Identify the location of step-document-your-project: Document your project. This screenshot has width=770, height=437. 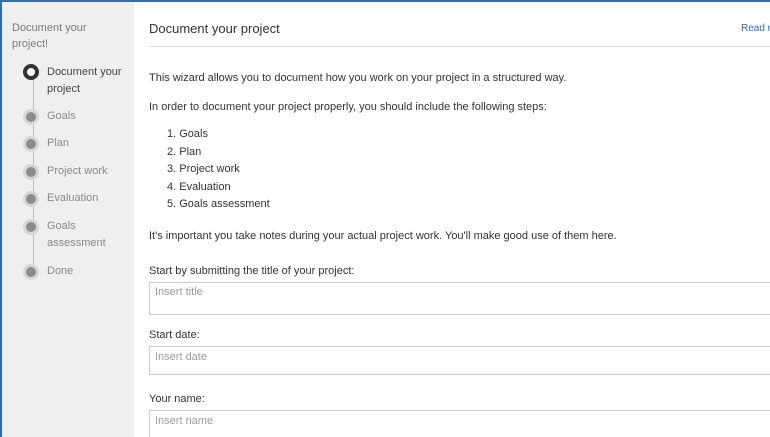
(77, 81).